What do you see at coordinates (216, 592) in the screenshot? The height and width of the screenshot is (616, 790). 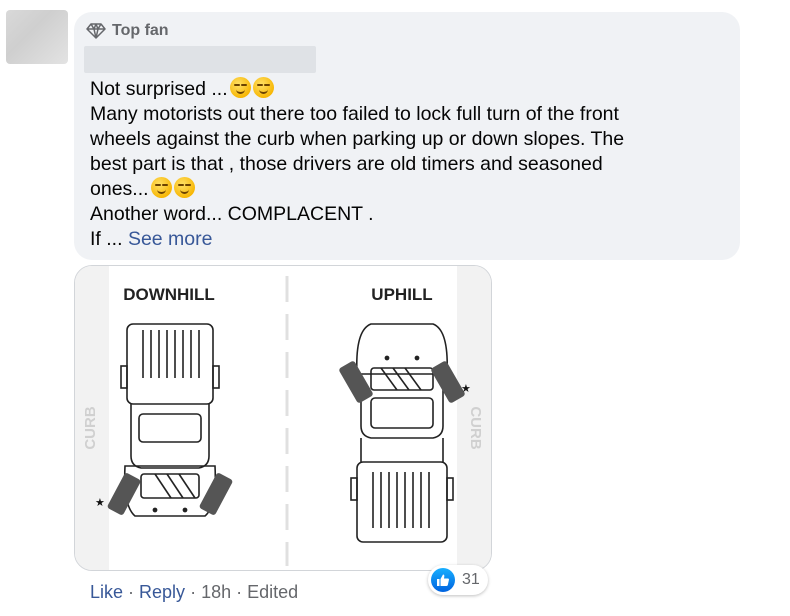 I see `timestamp: 18h` at bounding box center [216, 592].